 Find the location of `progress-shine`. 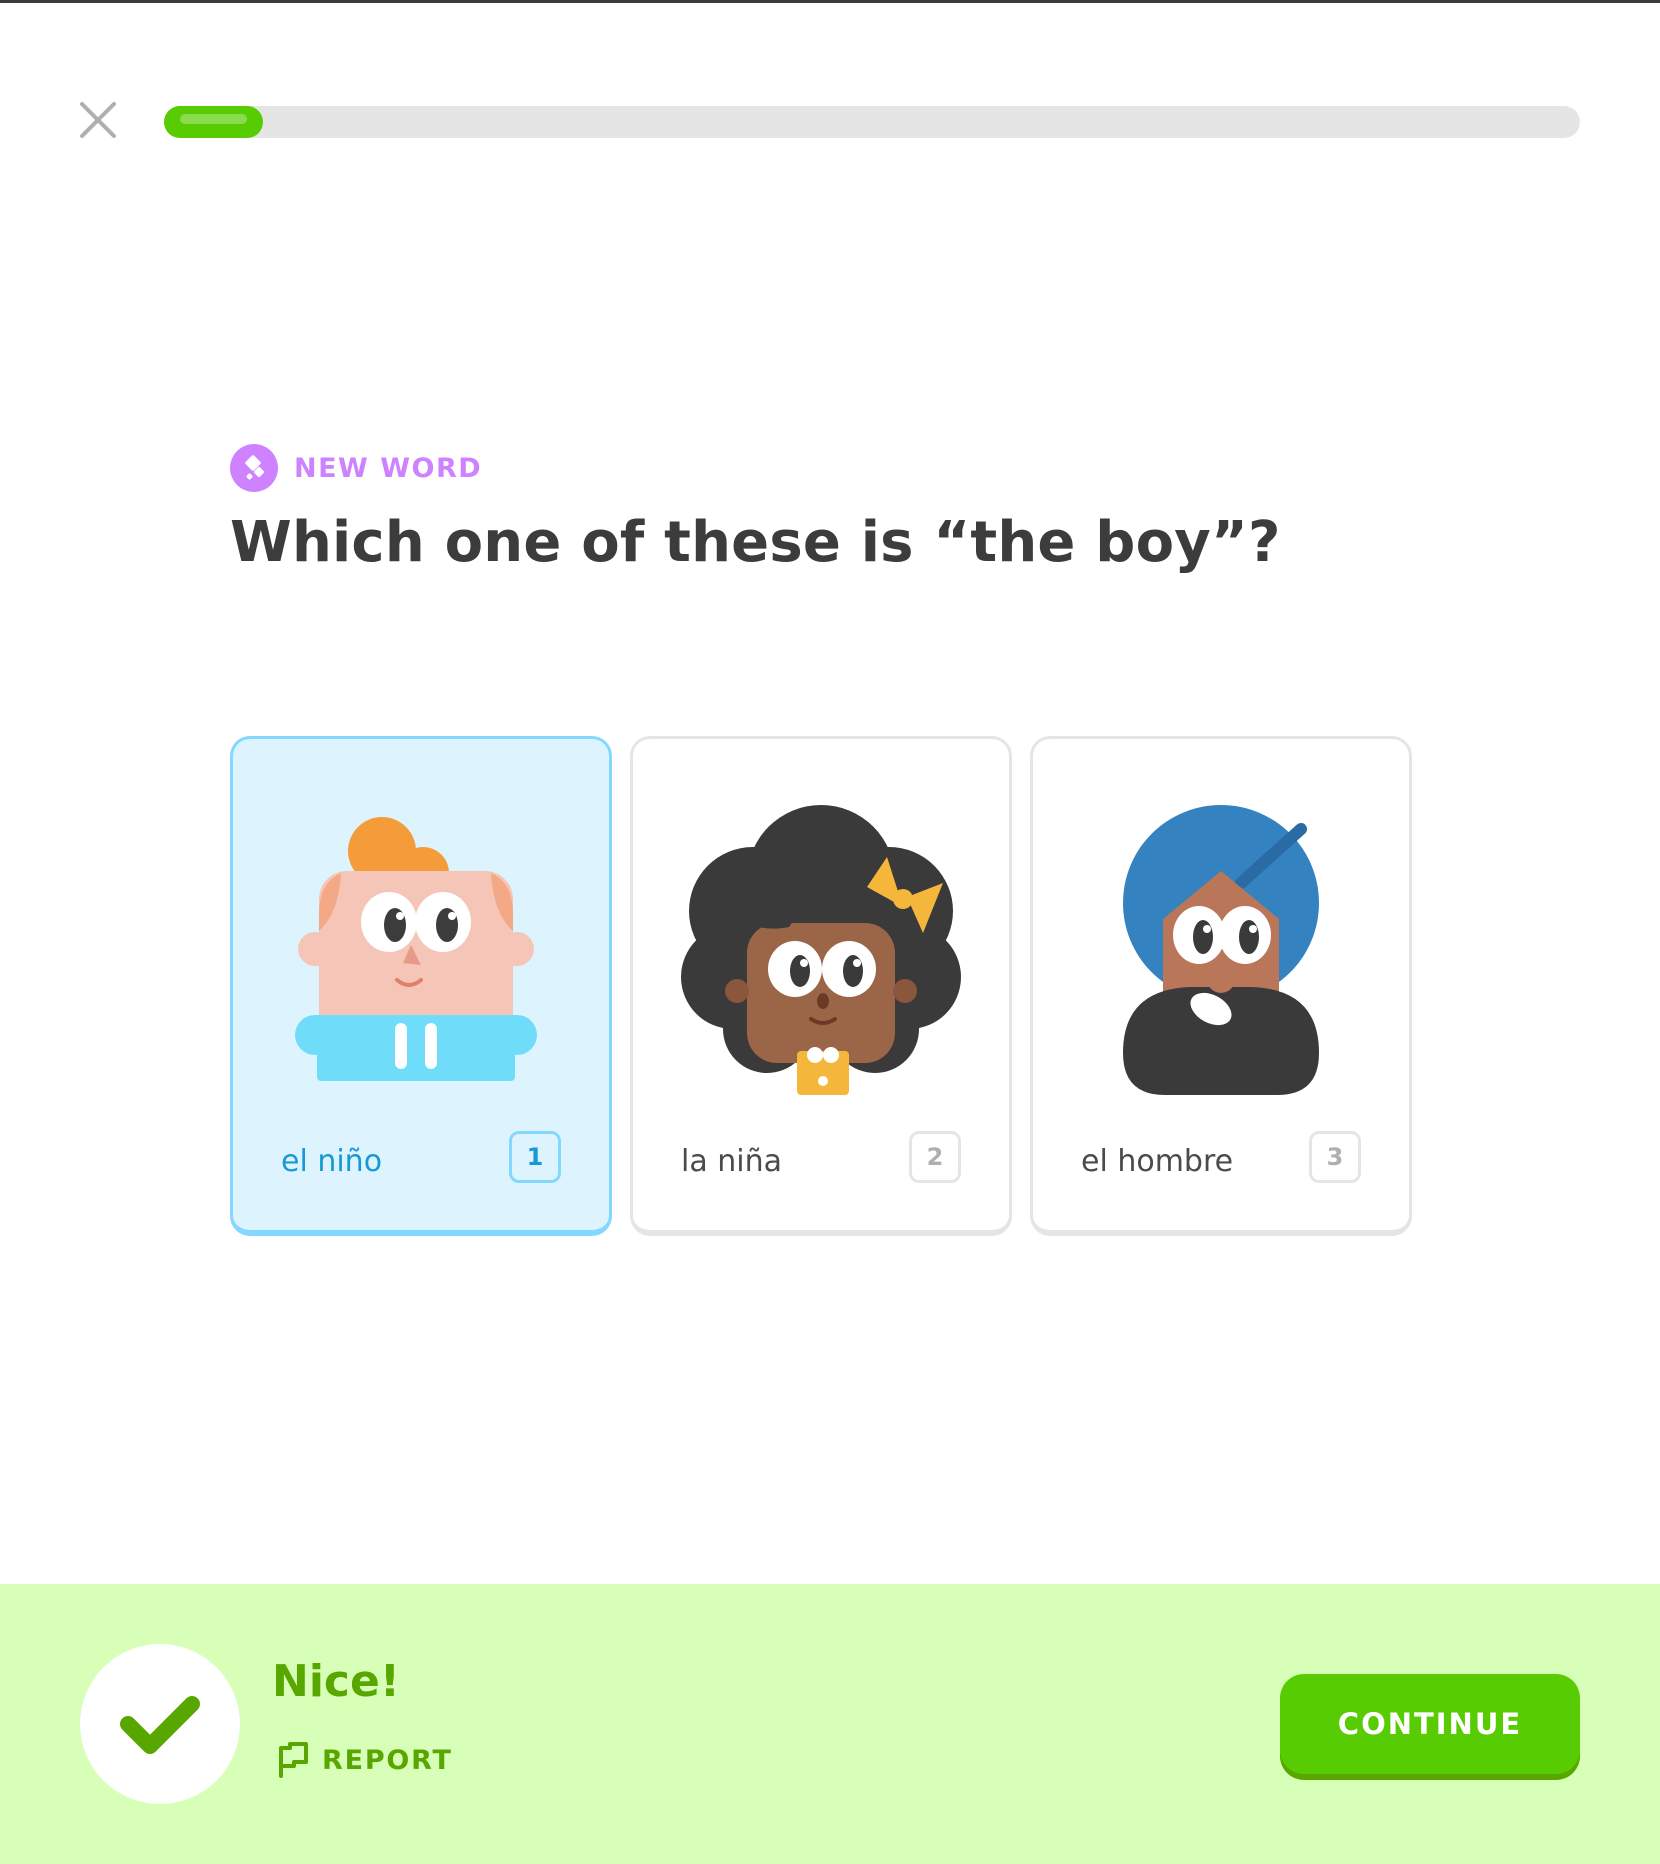

progress-shine is located at coordinates (213, 119).